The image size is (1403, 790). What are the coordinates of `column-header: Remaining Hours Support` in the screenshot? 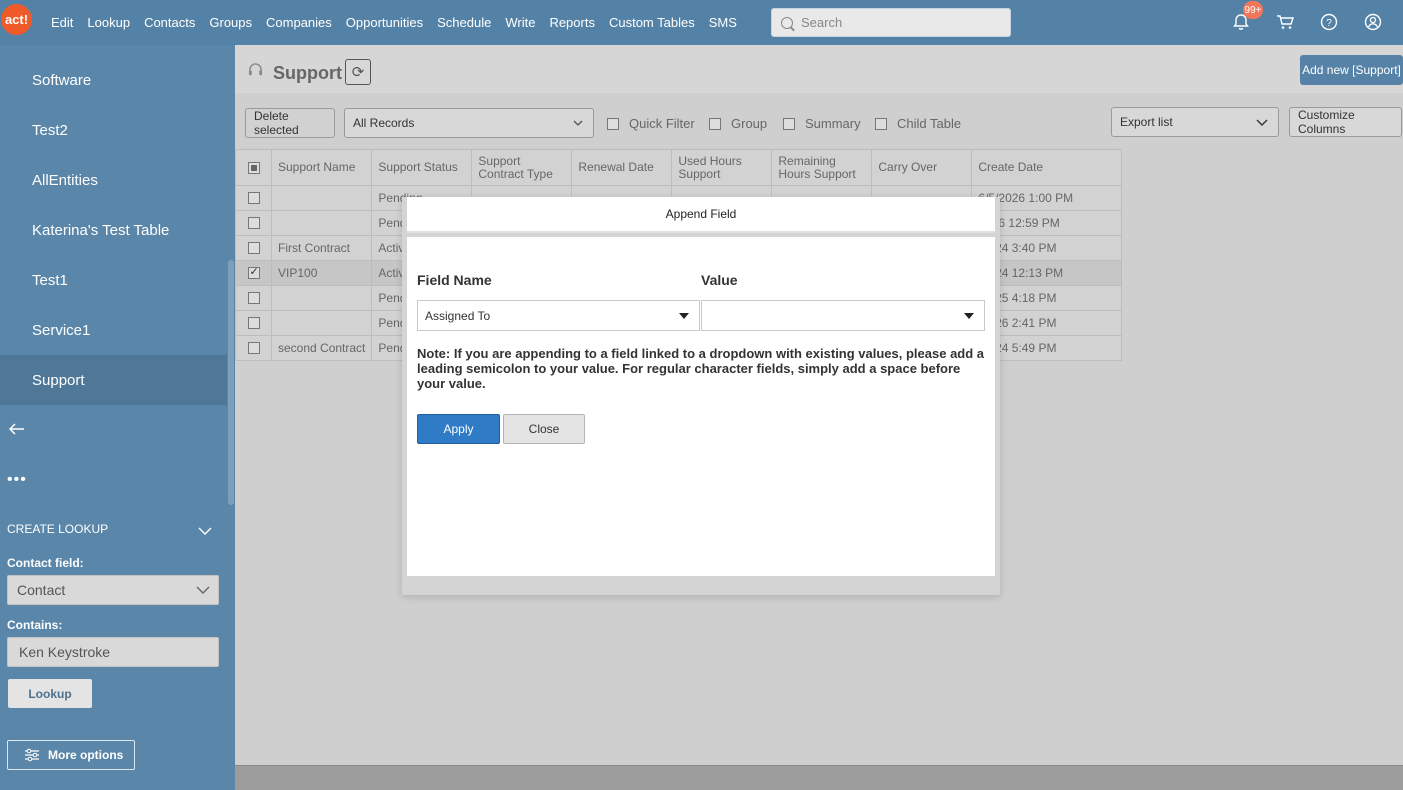 It's located at (822, 167).